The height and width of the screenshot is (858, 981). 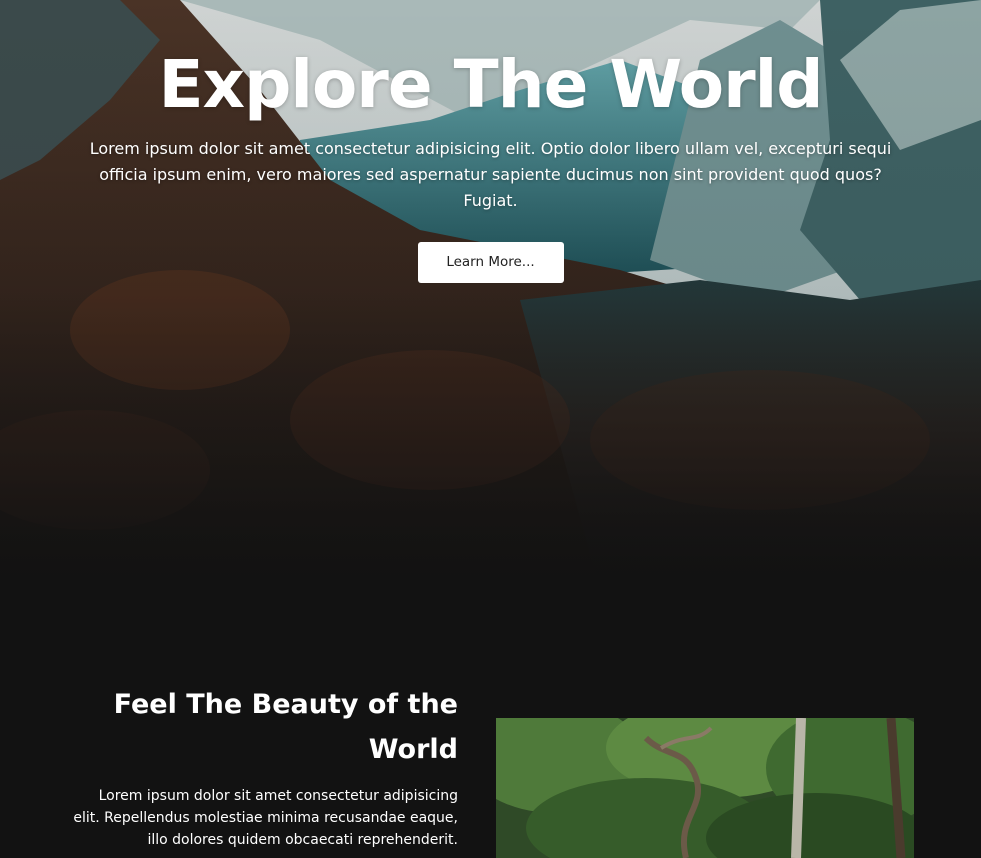 What do you see at coordinates (285, 727) in the screenshot?
I see `feature-title: Feel The Beauty of the World` at bounding box center [285, 727].